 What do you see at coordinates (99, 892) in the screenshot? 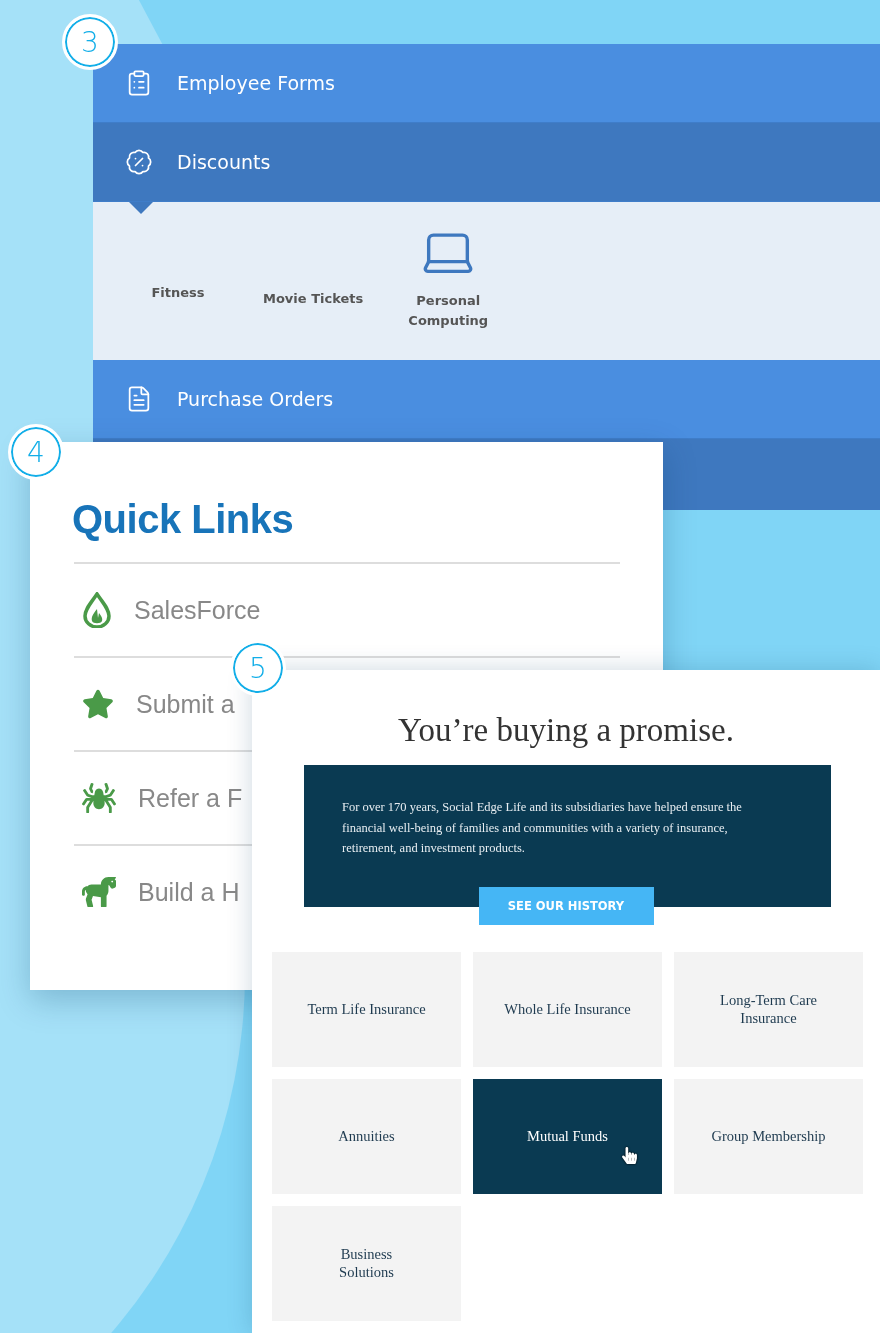
I see `horse-icon` at bounding box center [99, 892].